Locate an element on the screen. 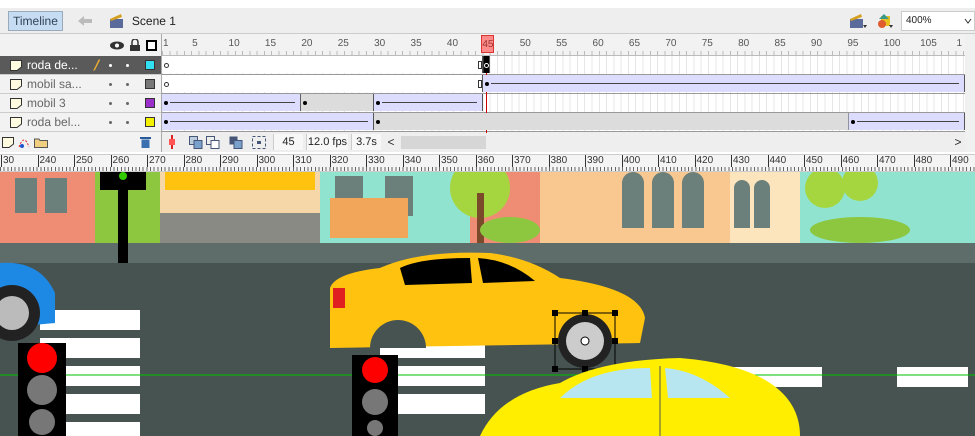 Image resolution: width=975 pixels, height=436 pixels. ruler-number: 250 is located at coordinates (83, 161).